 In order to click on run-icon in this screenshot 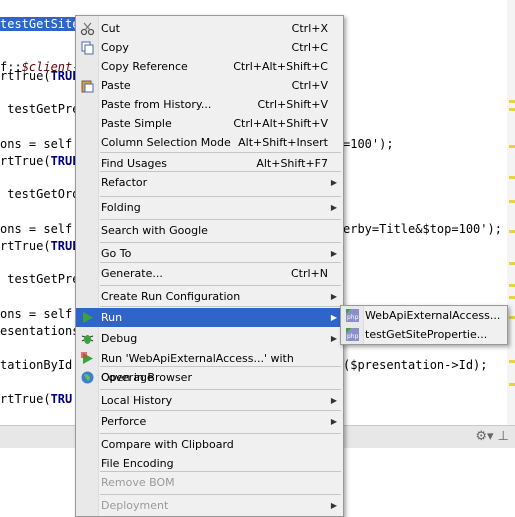, I will do `click(87, 317)`.